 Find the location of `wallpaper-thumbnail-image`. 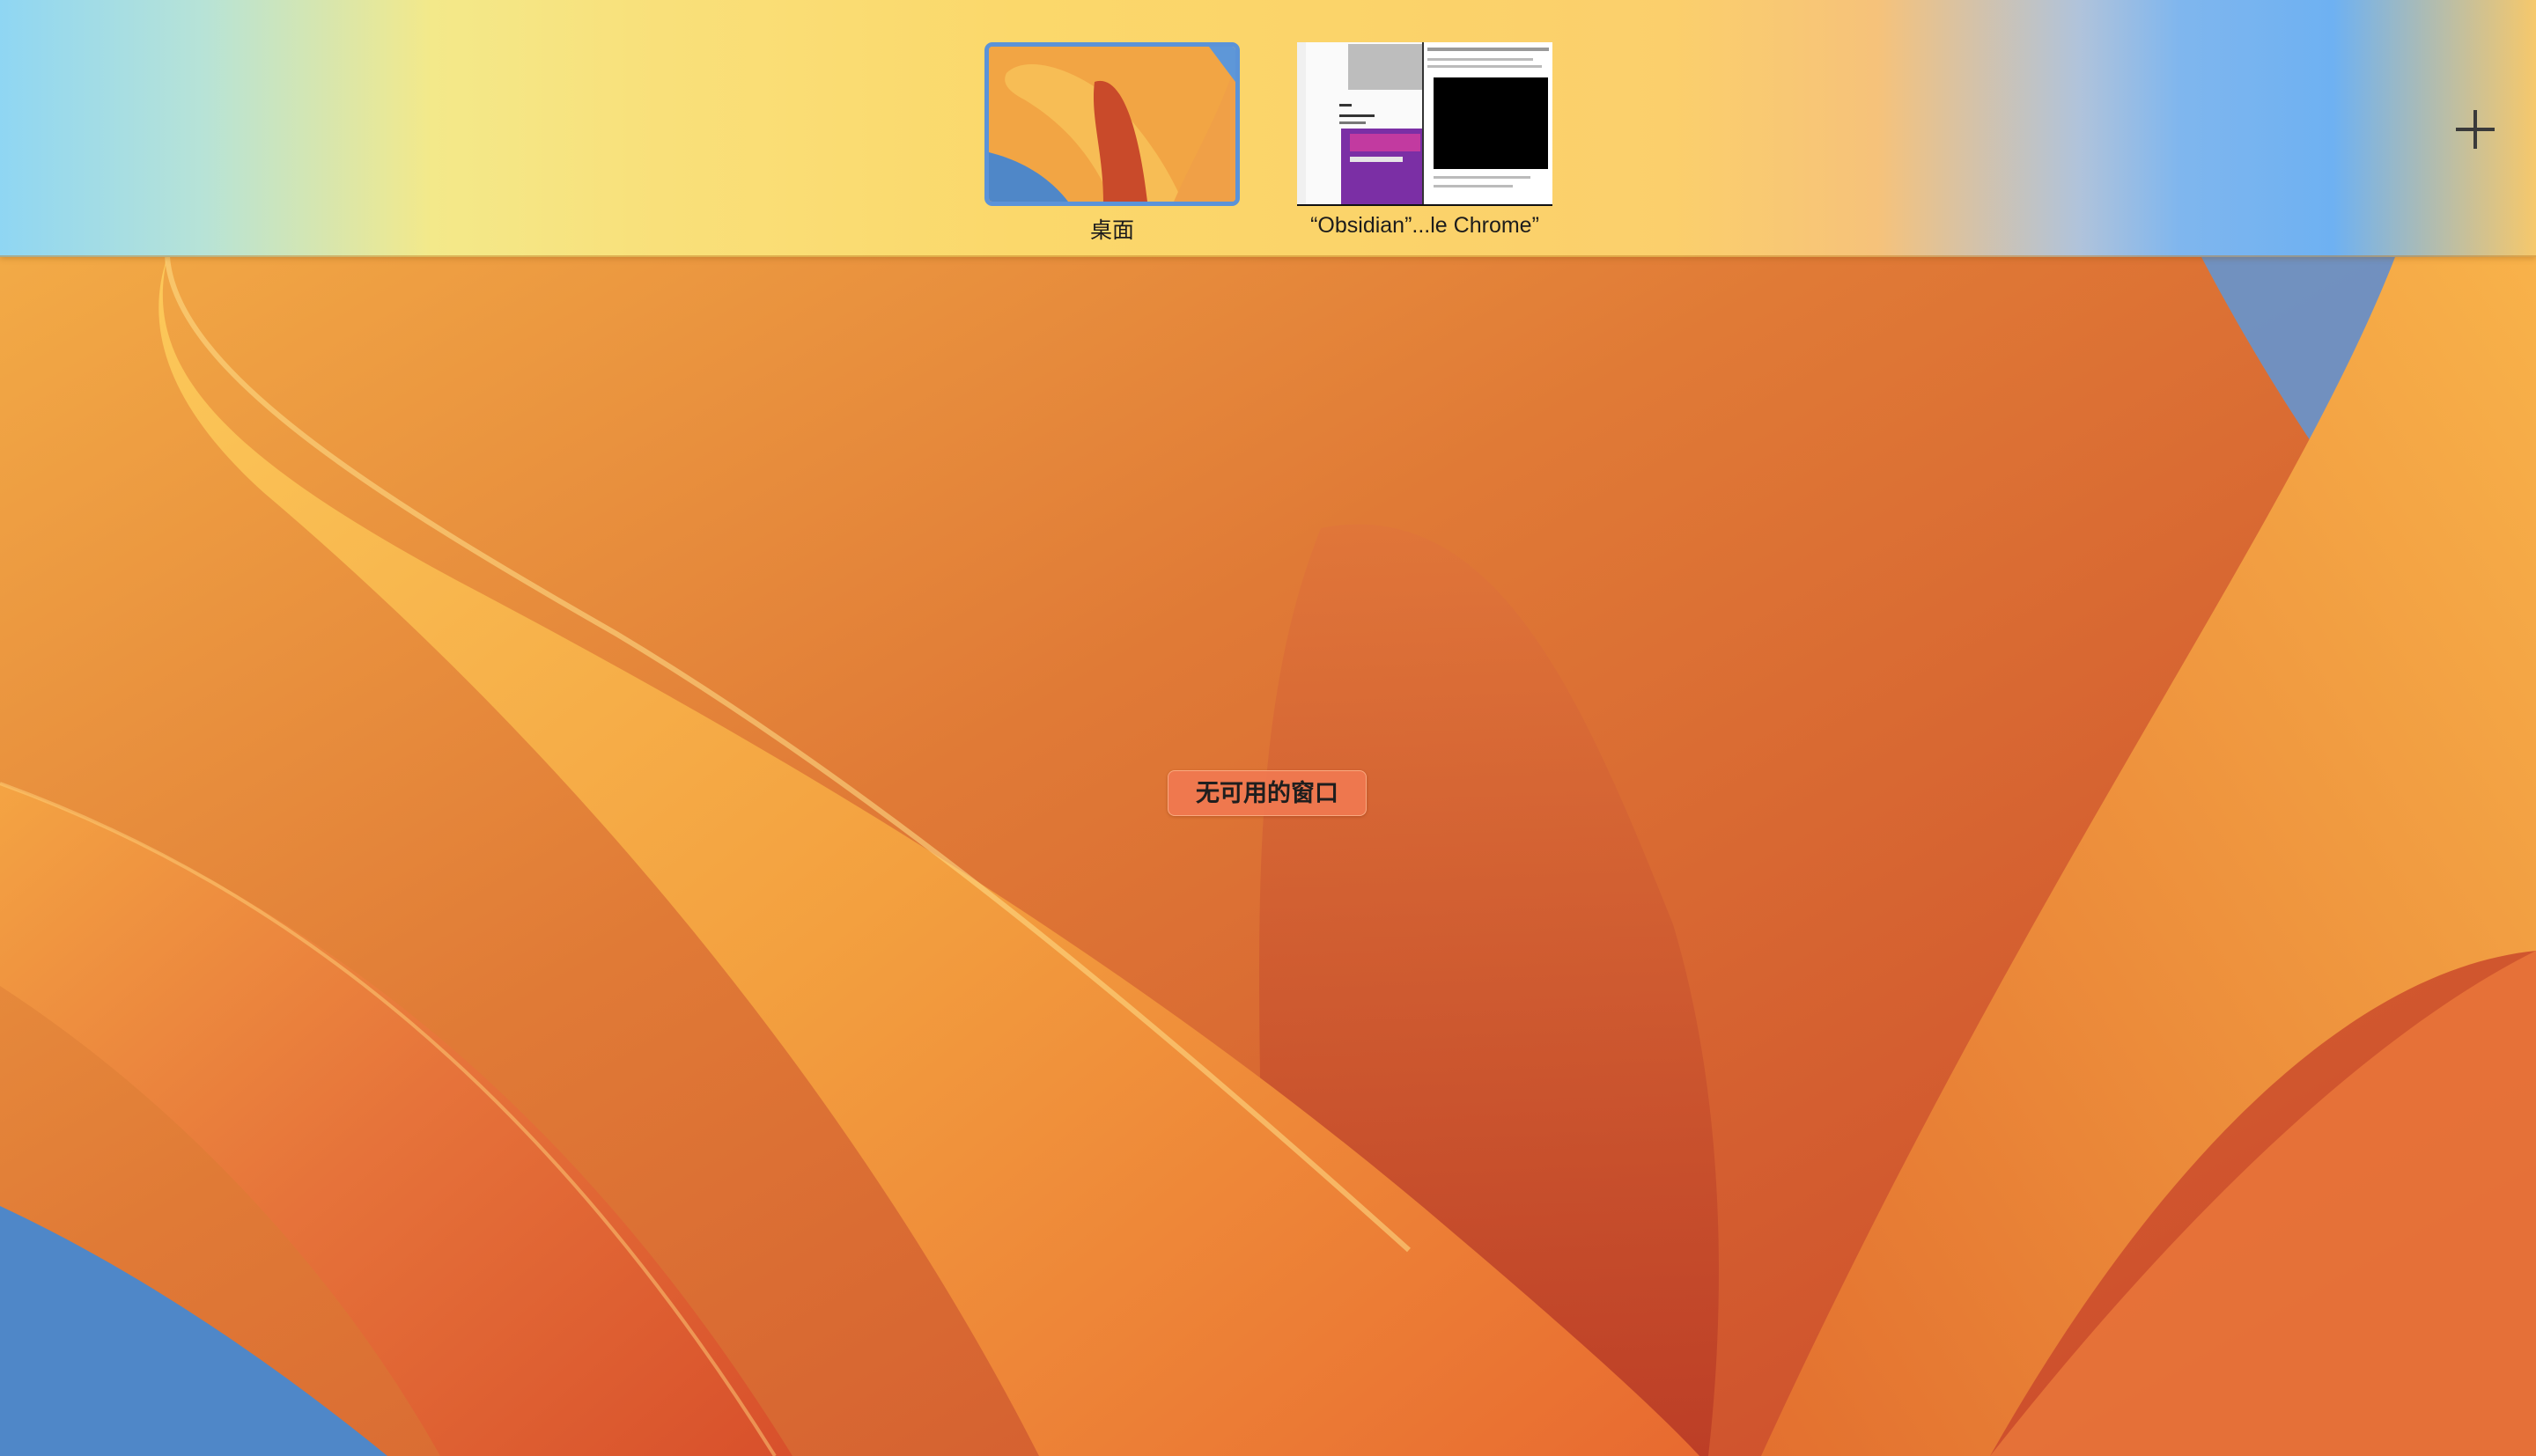

wallpaper-thumbnail-image is located at coordinates (1112, 124).